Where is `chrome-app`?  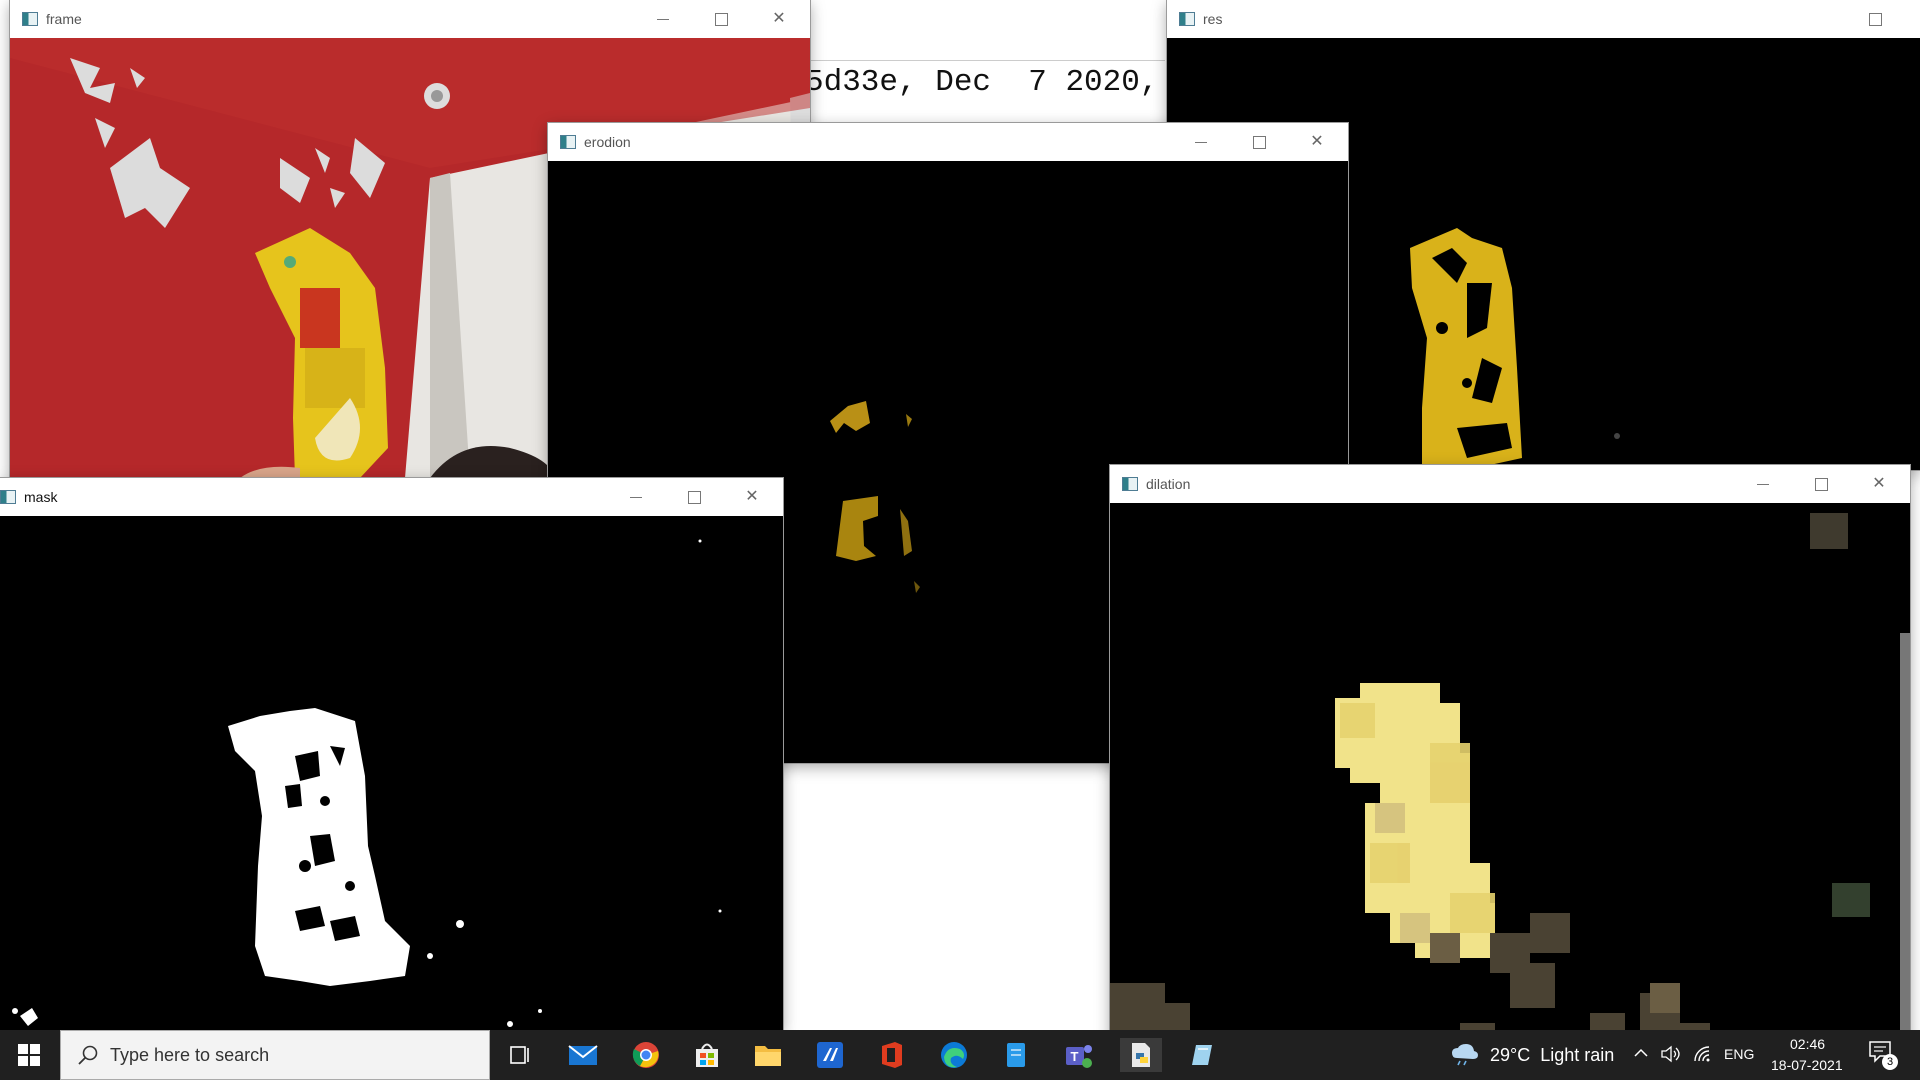
chrome-app is located at coordinates (646, 1055).